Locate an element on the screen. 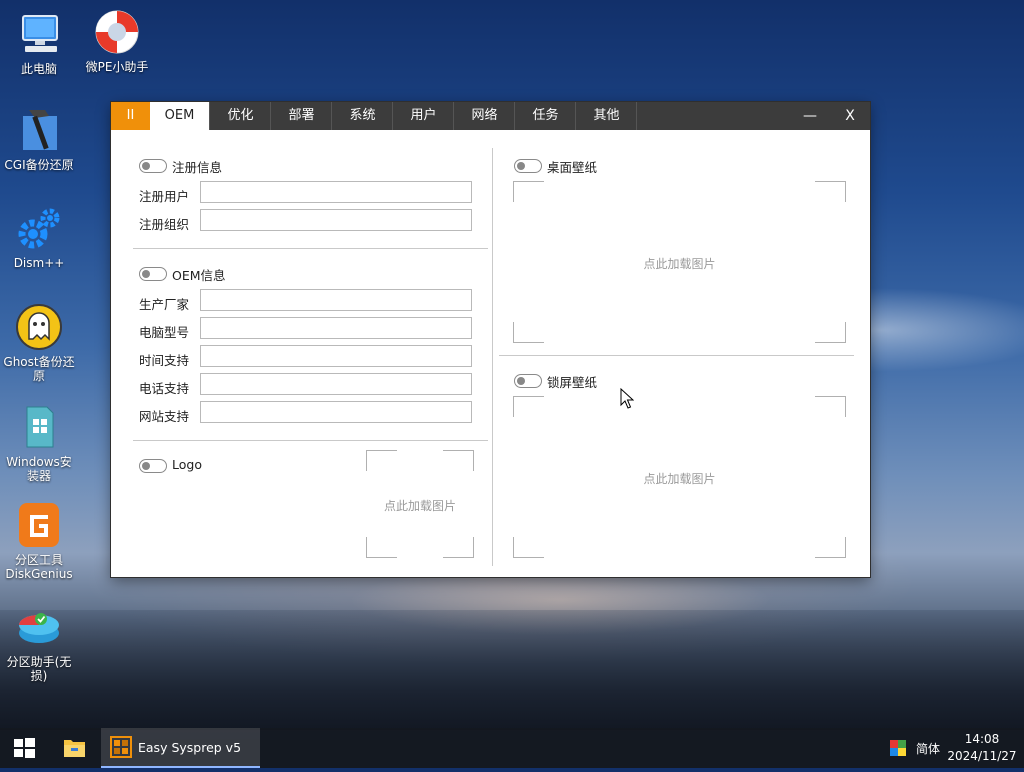  folder-icon is located at coordinates (74, 748).